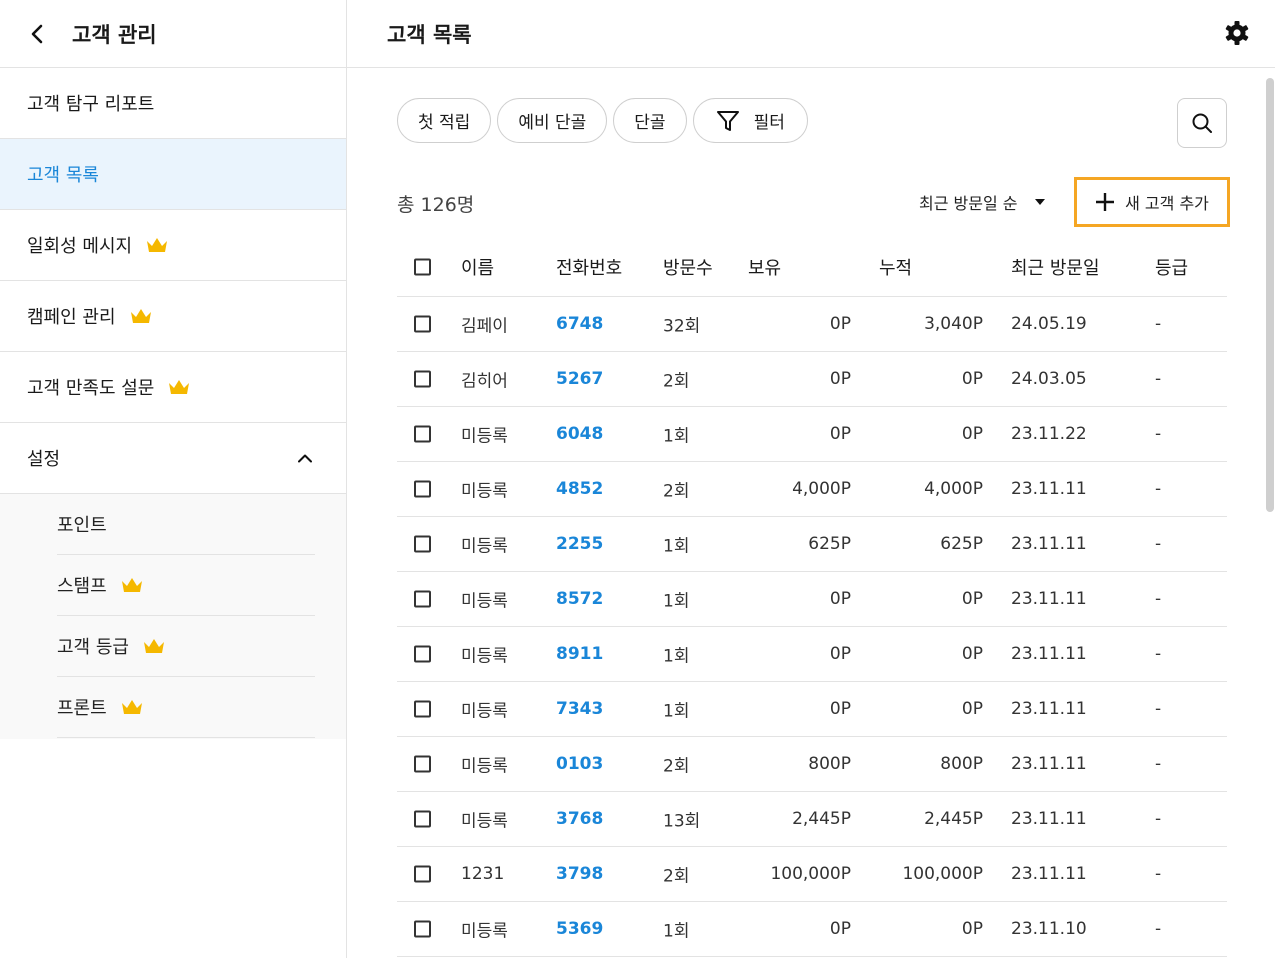  What do you see at coordinates (840, 654) in the screenshot?
I see `cell-hold: 0P` at bounding box center [840, 654].